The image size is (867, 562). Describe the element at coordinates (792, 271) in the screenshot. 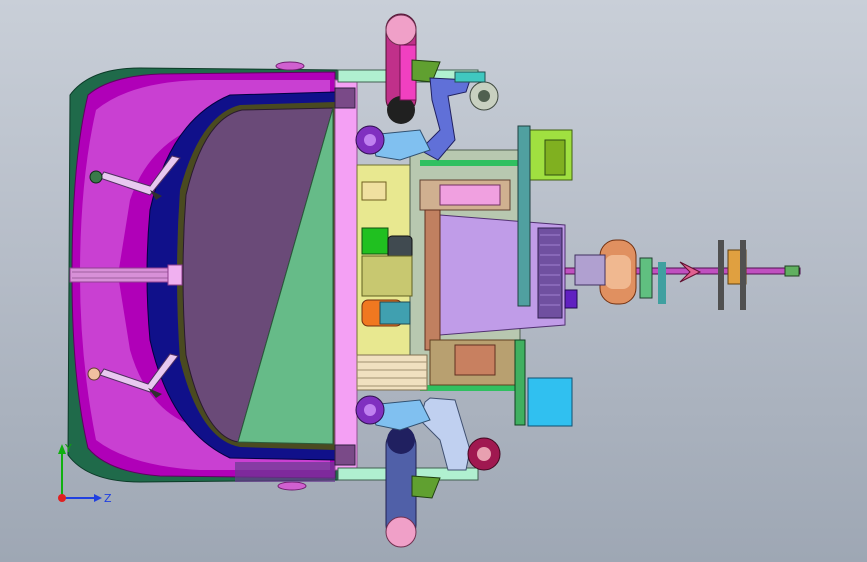

I see `rear-tip` at that location.